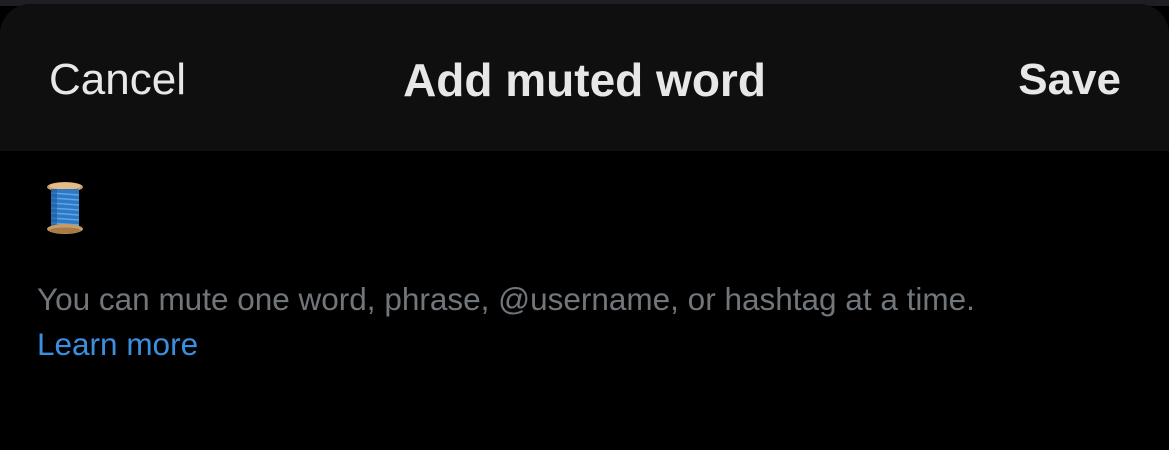 The width and height of the screenshot is (1169, 450). Describe the element at coordinates (65, 208) in the screenshot. I see `thread-spool-icon` at that location.